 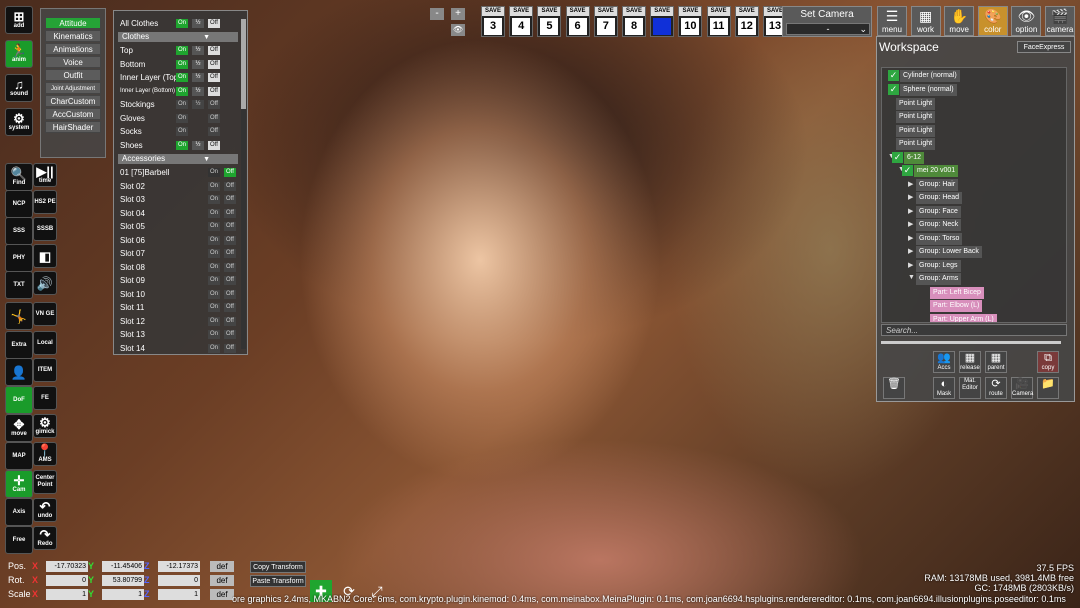 I want to click on transform-x-input: 1, so click(x=67, y=594).